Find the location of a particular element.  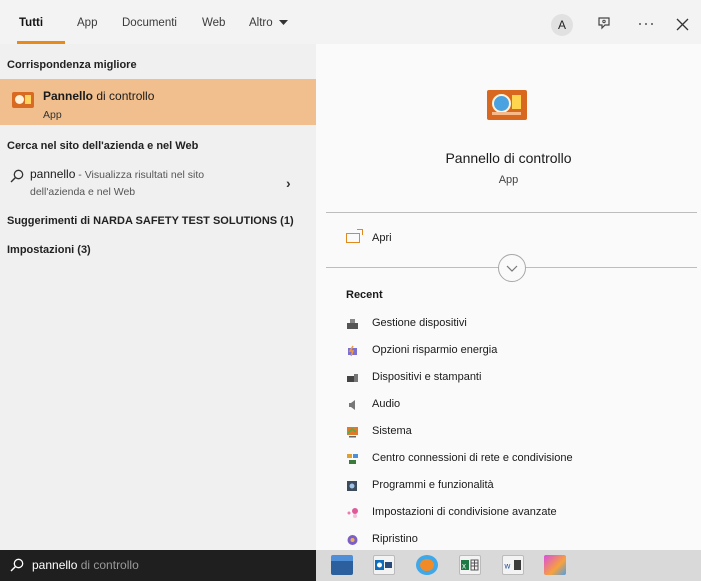

app-icon is located at coordinates (555, 565).